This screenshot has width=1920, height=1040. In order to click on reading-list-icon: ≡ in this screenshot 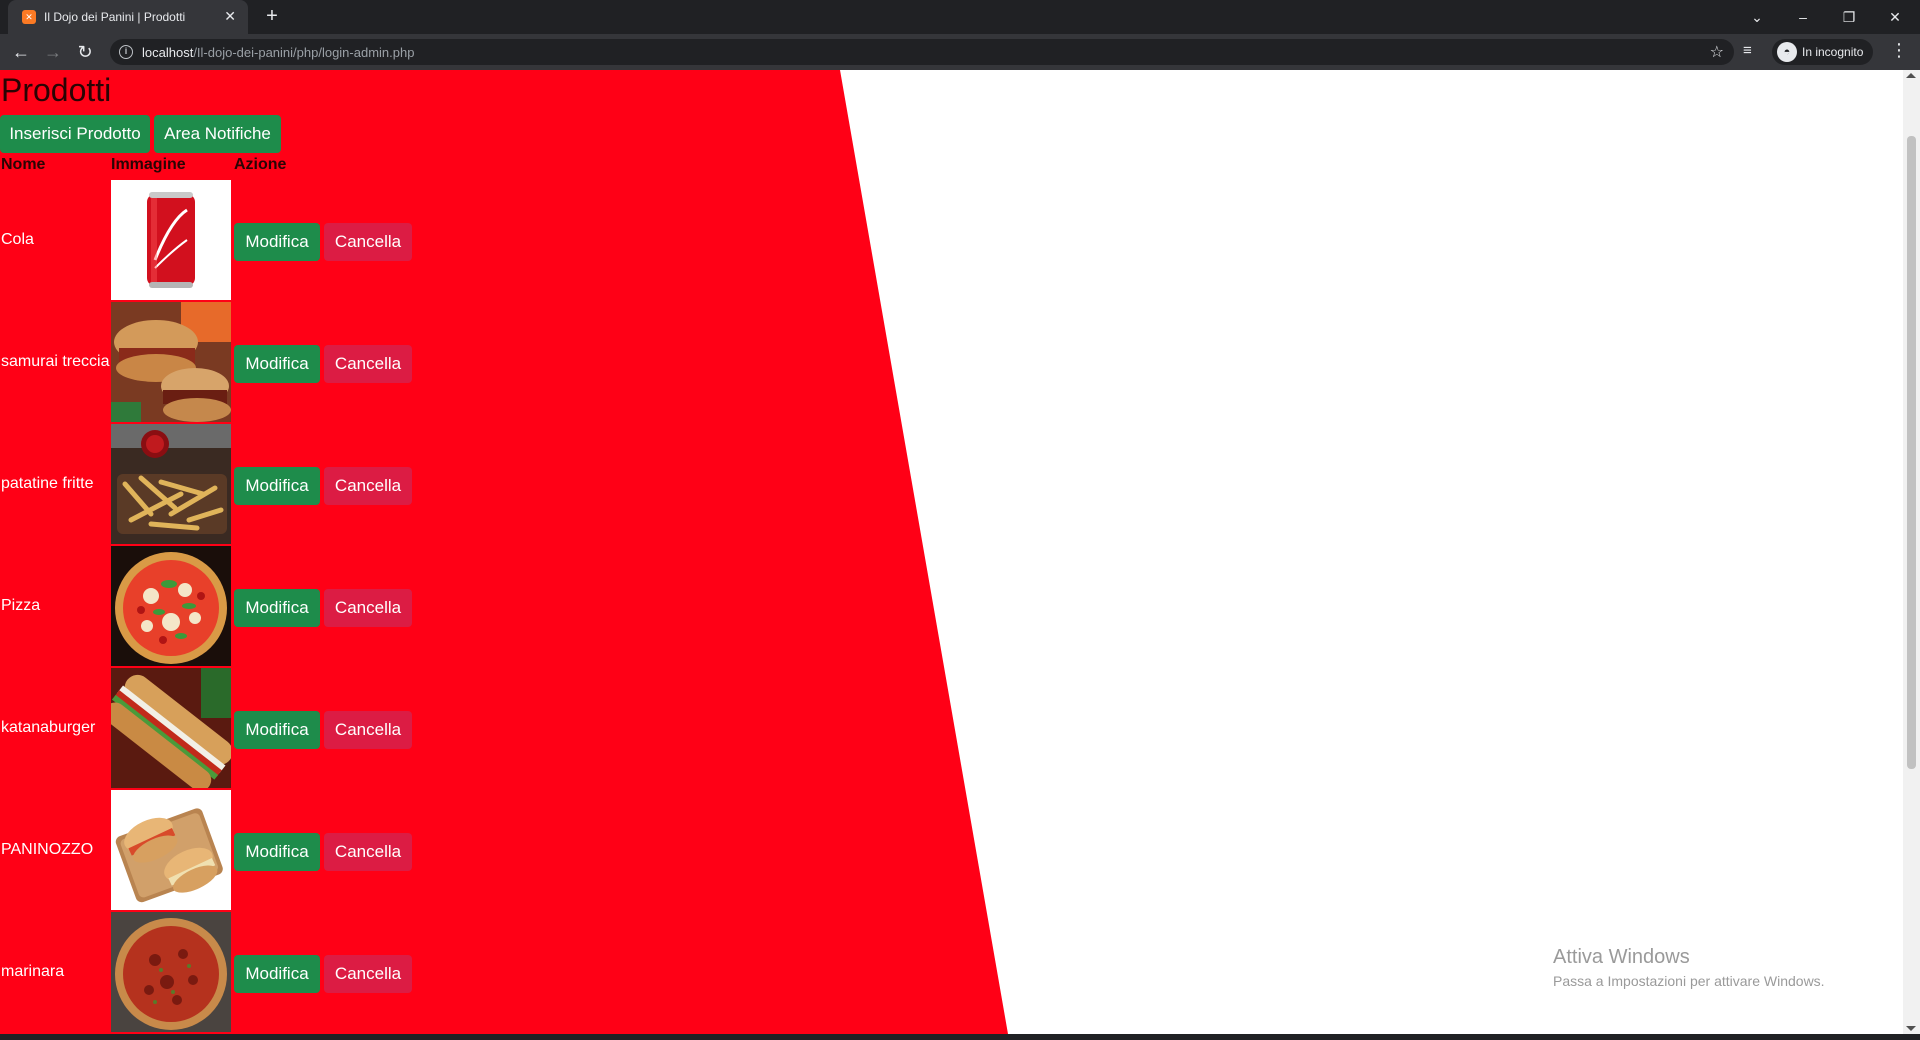, I will do `click(1747, 50)`.